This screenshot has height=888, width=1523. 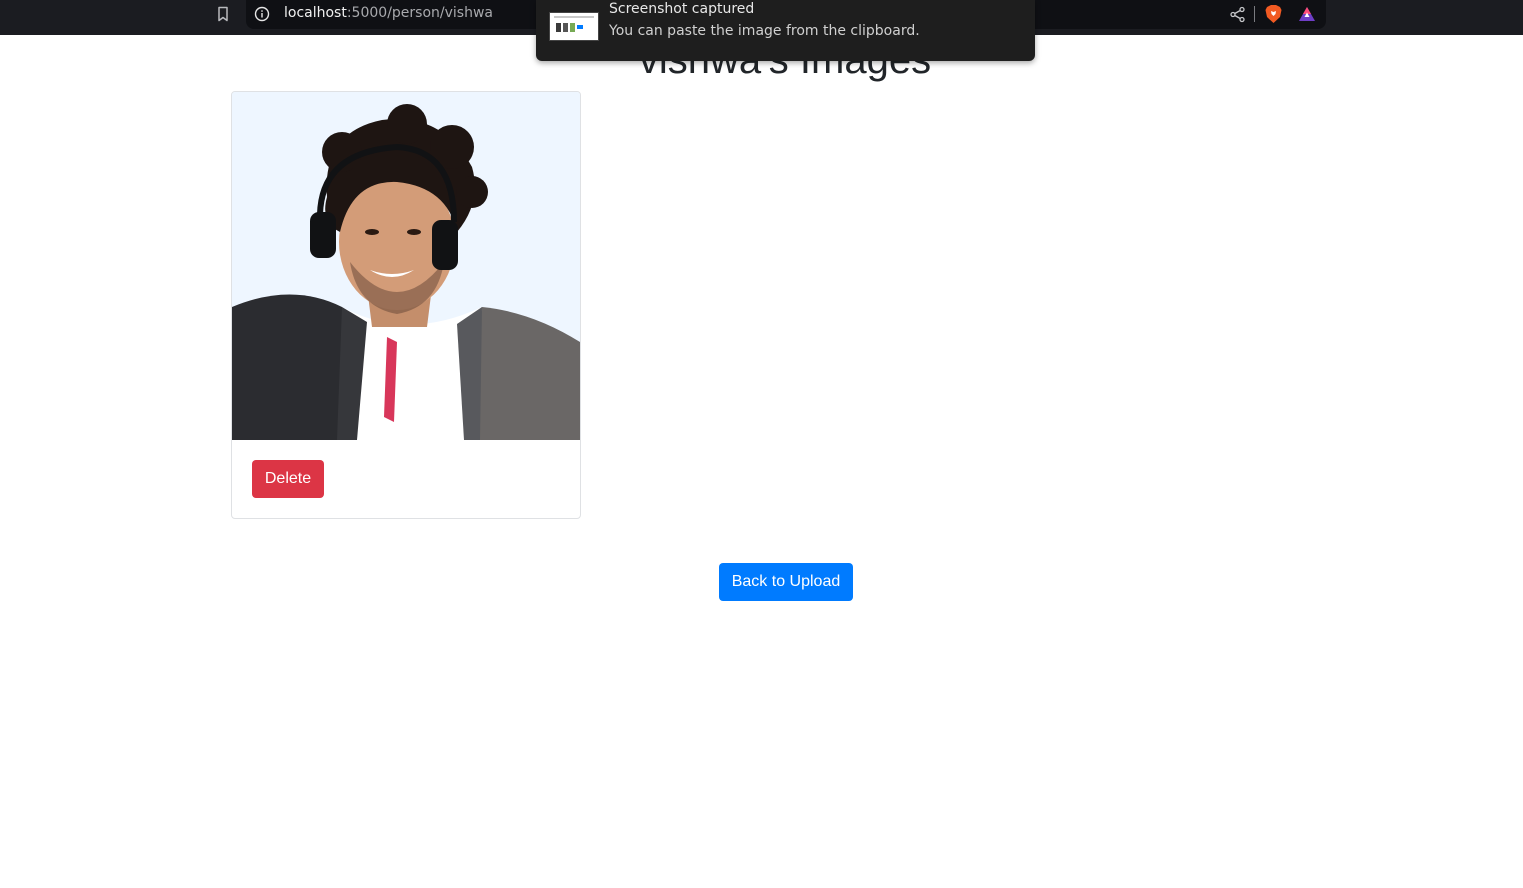 I want to click on brave-icon, so click(x=1273, y=14).